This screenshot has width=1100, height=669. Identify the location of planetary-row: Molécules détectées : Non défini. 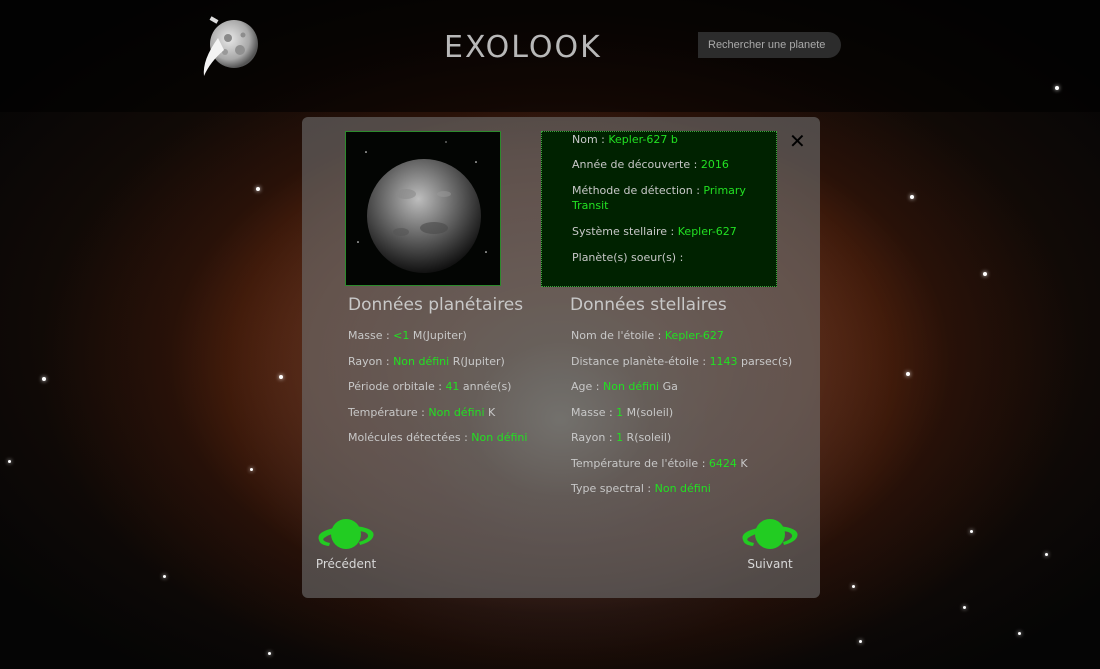
(437, 444).